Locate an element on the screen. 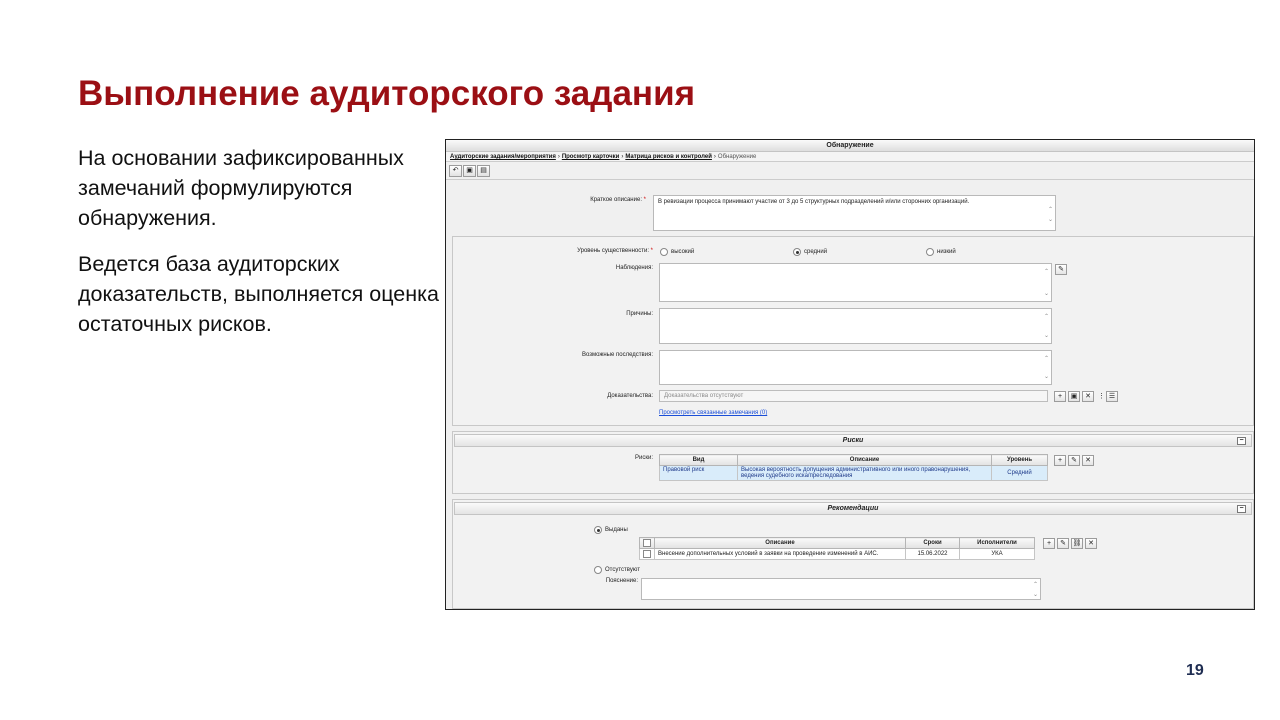 The image size is (1280, 720). related-notes-link: Просмотреть связанные замечания (0) is located at coordinates (713, 413).